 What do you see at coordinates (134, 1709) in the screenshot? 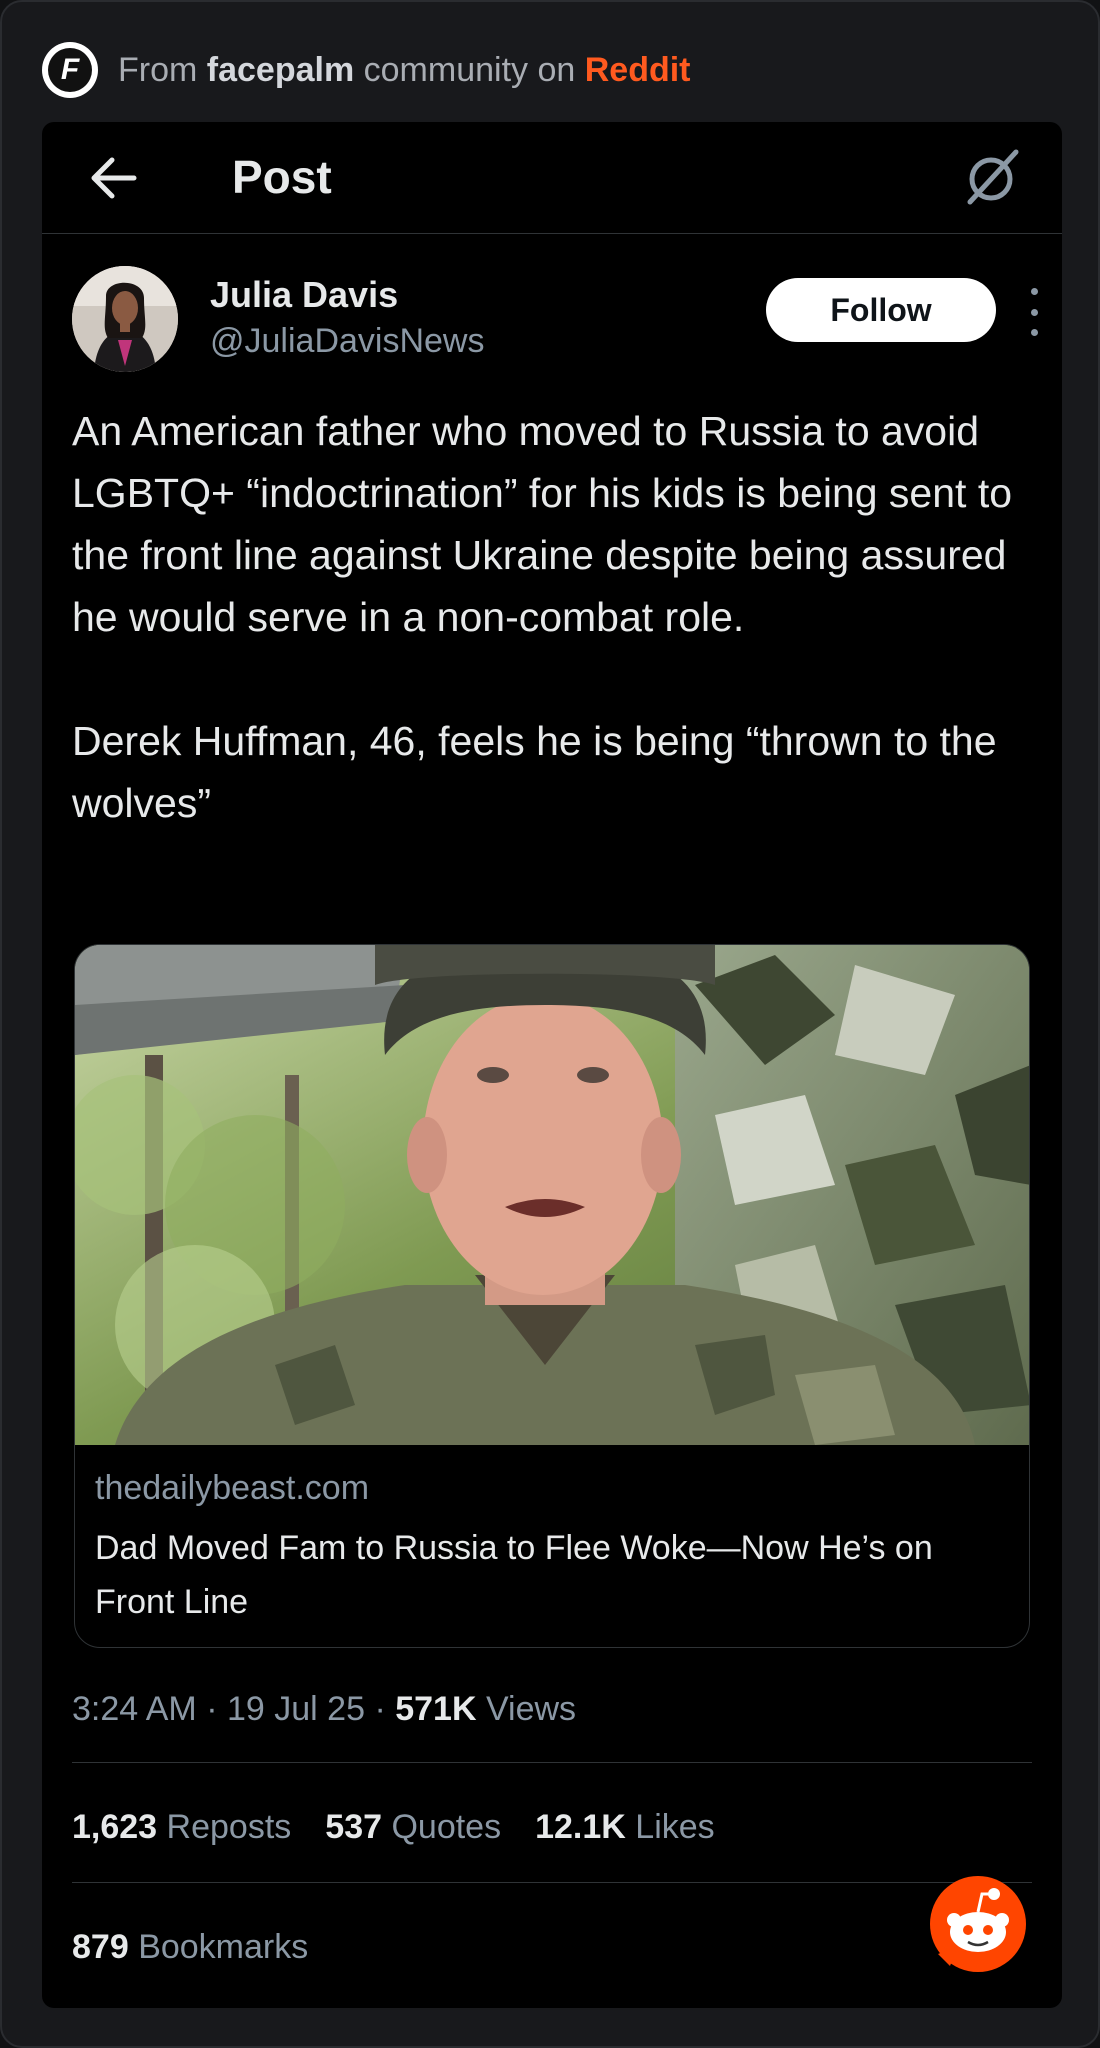
I see `post-time: 3:24 AM` at bounding box center [134, 1709].